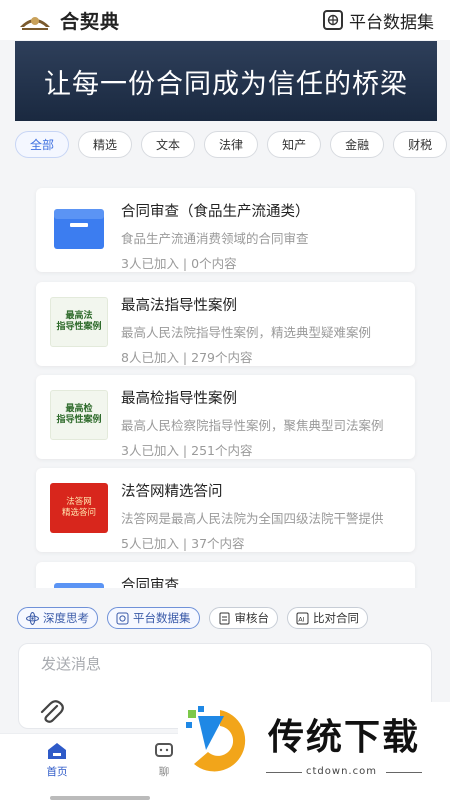 The image size is (450, 800). I want to click on compare-contract-button: AI 比对合同, so click(327, 618).